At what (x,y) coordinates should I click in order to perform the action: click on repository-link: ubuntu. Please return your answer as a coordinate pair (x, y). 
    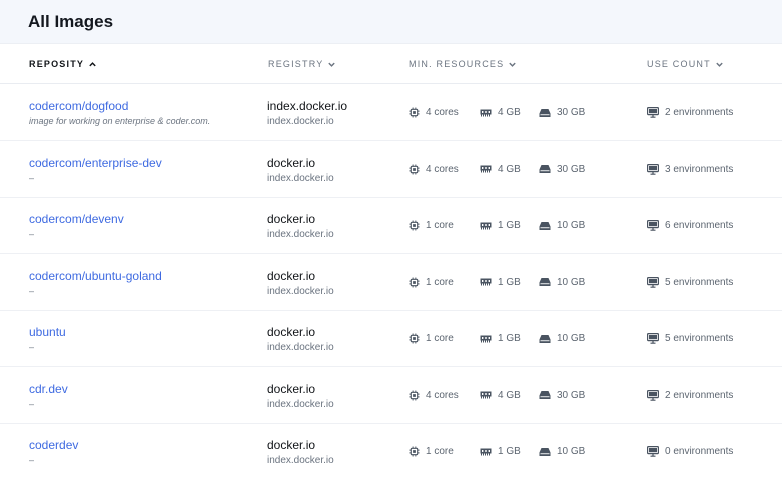
    Looking at the image, I should click on (47, 332).